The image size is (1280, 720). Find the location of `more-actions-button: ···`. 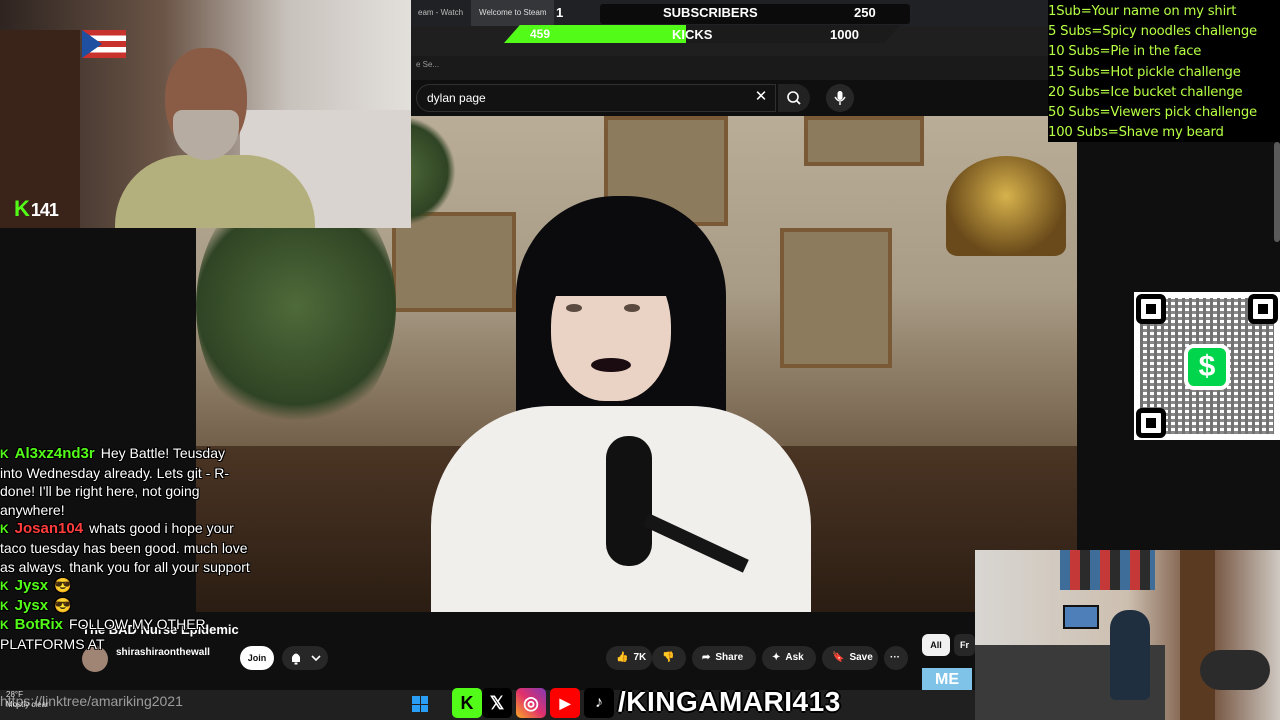

more-actions-button: ··· is located at coordinates (896, 658).